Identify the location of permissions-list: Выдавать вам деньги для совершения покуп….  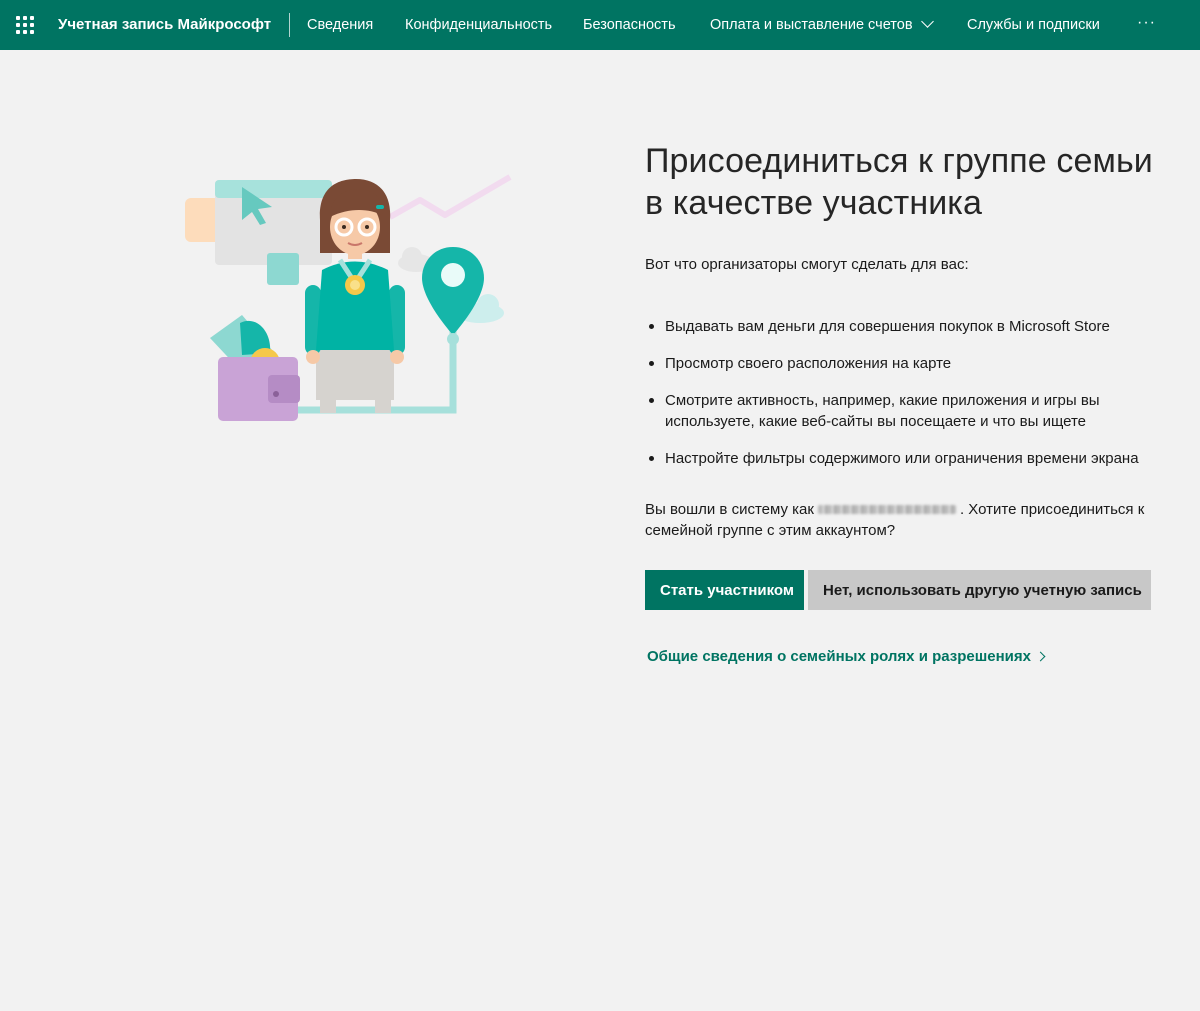
(910, 392).